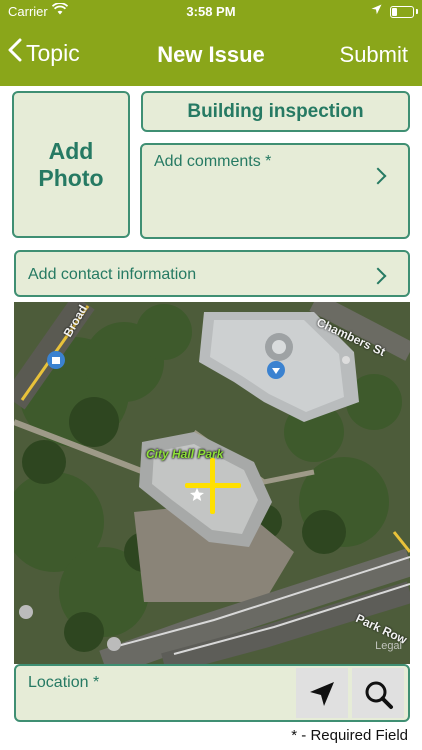  Describe the element at coordinates (211, 55) in the screenshot. I see `nav-bar: Topic New Issue Submit` at that location.